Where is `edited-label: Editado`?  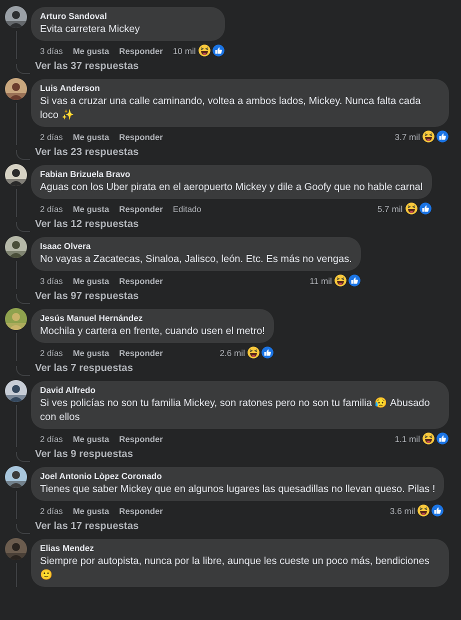
edited-label: Editado is located at coordinates (187, 209).